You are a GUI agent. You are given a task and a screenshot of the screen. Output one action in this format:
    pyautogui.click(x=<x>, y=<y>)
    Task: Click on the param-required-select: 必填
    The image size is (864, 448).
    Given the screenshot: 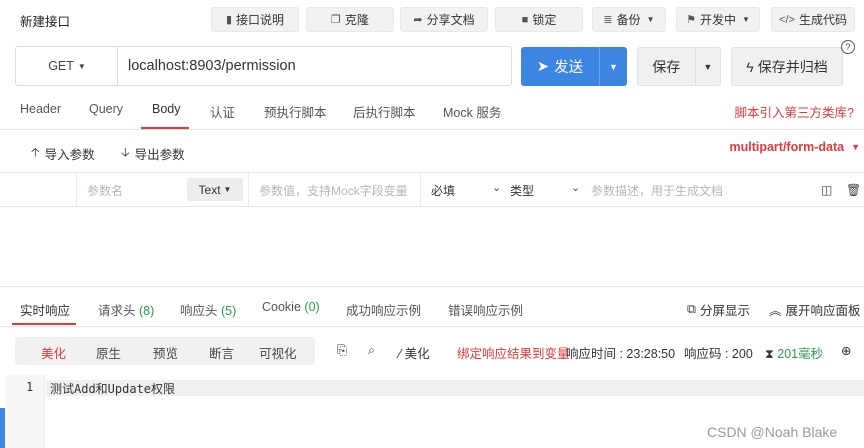 What is the action you would take?
    pyautogui.click(x=443, y=190)
    